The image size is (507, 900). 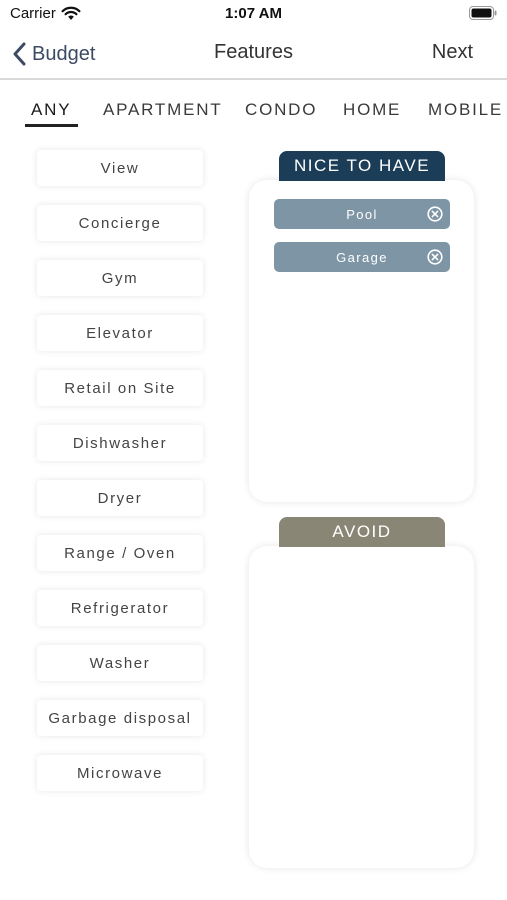 I want to click on feature-item-elevator: Elevator, so click(x=120, y=333).